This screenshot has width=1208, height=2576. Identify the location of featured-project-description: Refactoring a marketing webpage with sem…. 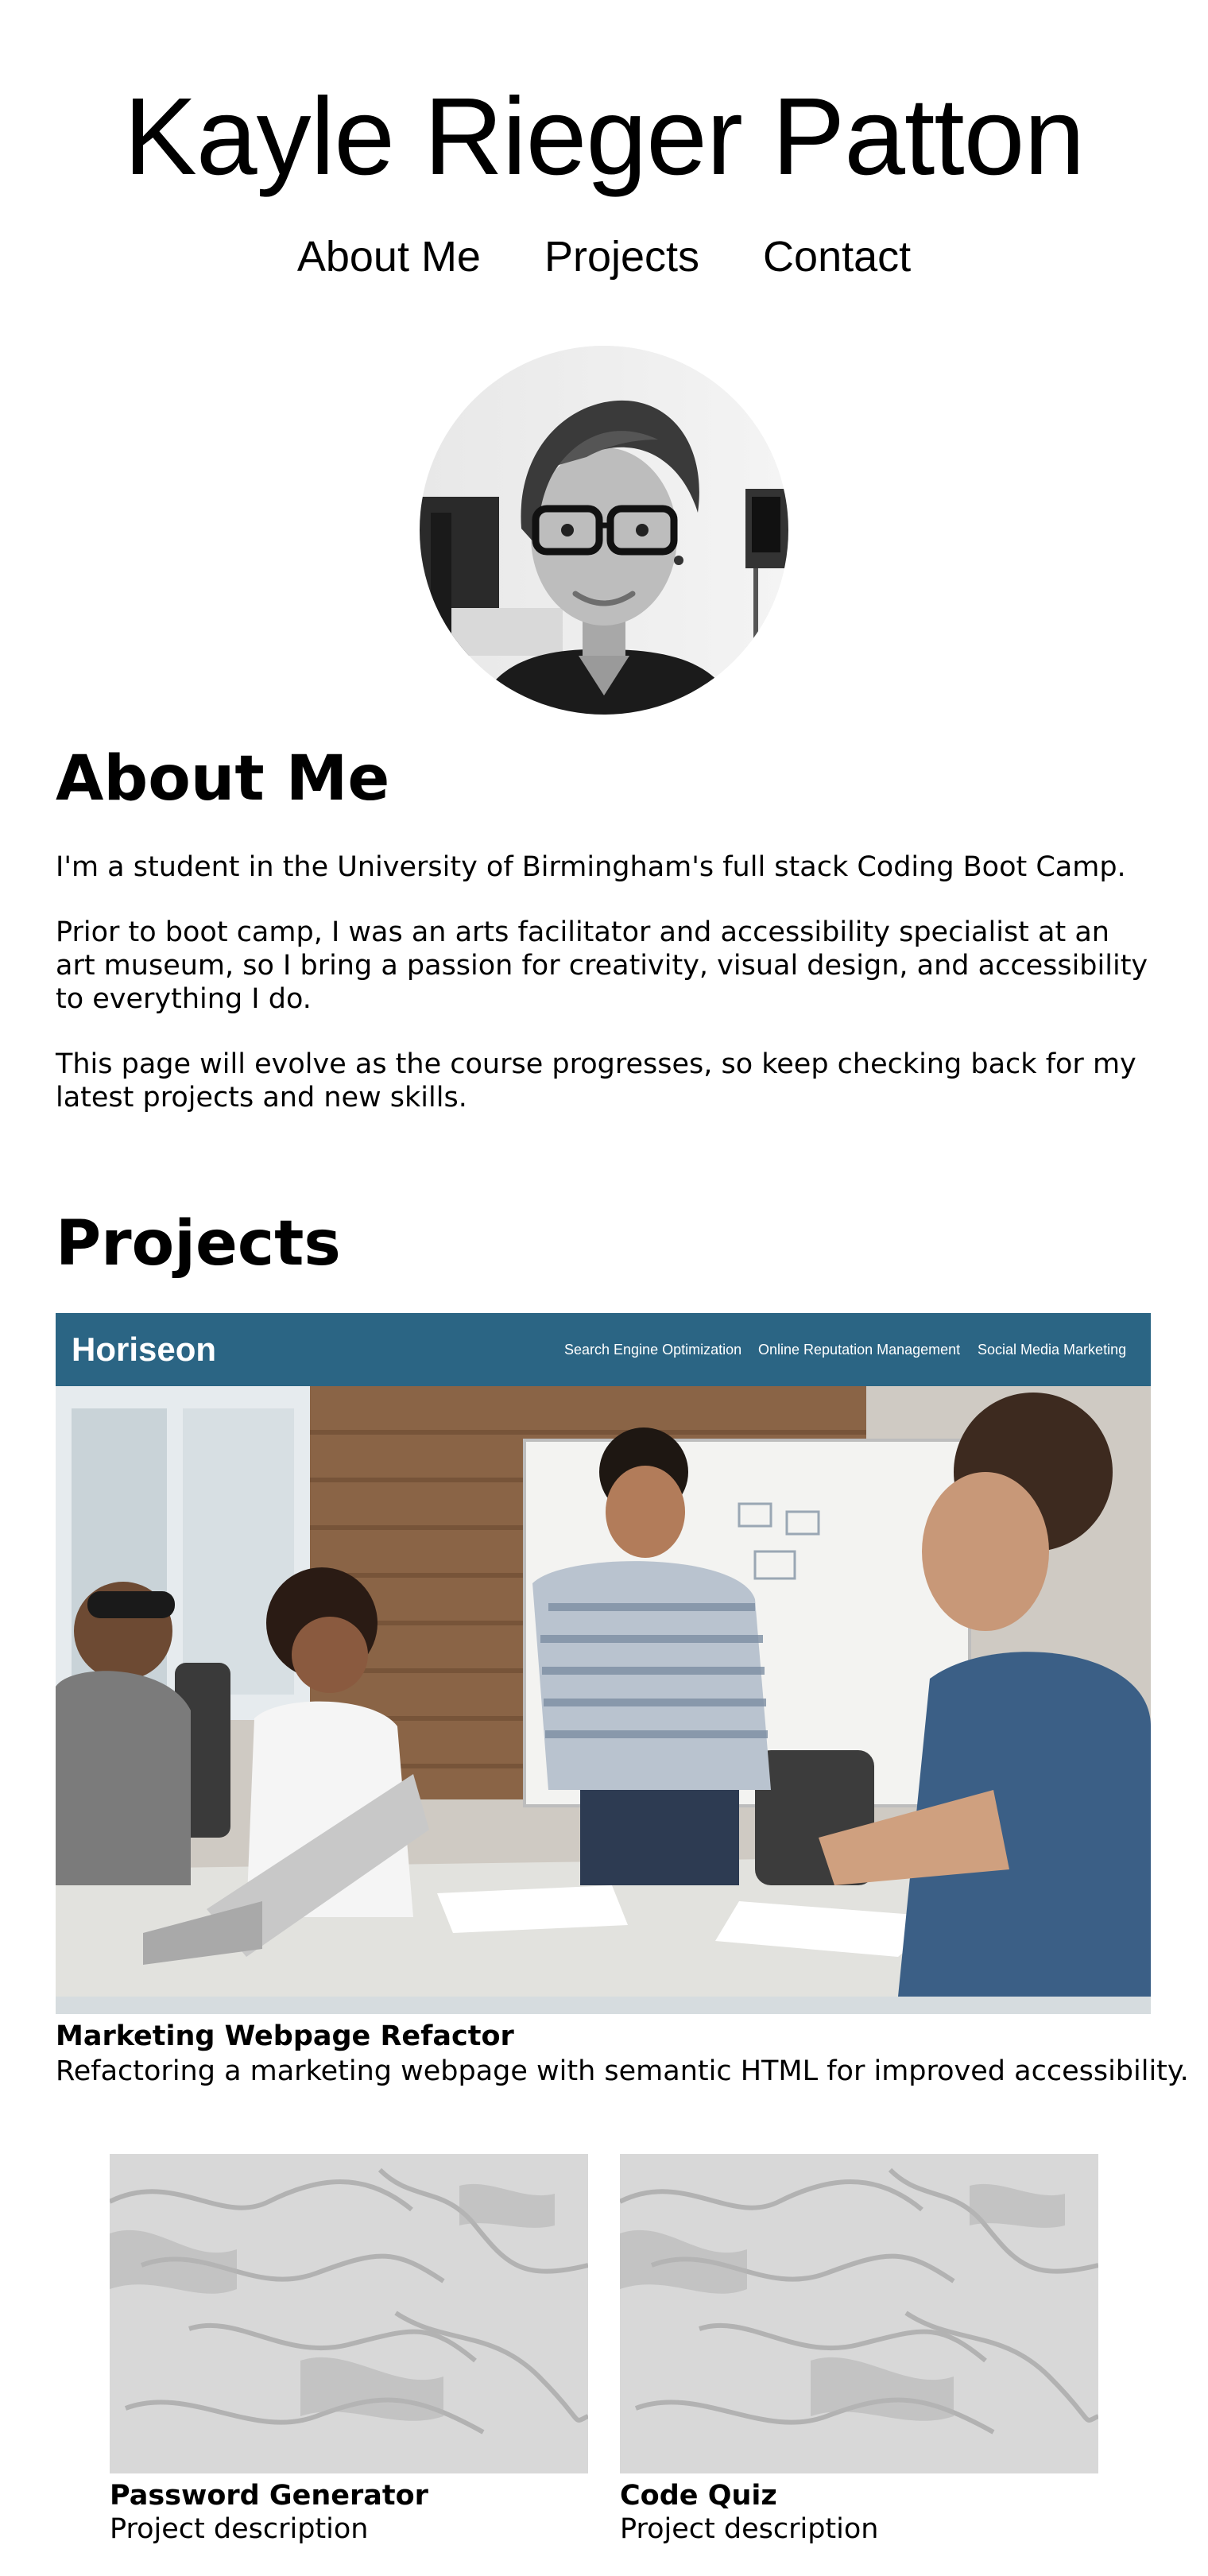
(622, 2071).